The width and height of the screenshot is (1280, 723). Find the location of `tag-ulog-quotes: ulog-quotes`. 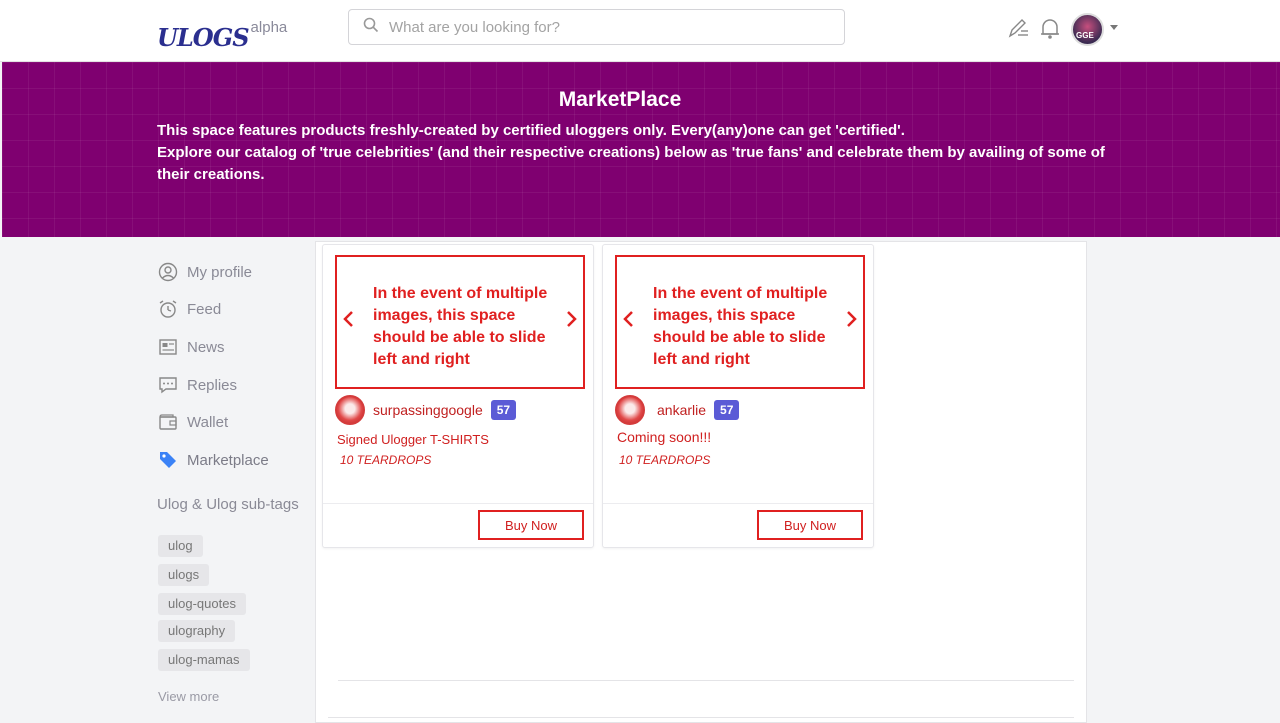

tag-ulog-quotes: ulog-quotes is located at coordinates (202, 604).